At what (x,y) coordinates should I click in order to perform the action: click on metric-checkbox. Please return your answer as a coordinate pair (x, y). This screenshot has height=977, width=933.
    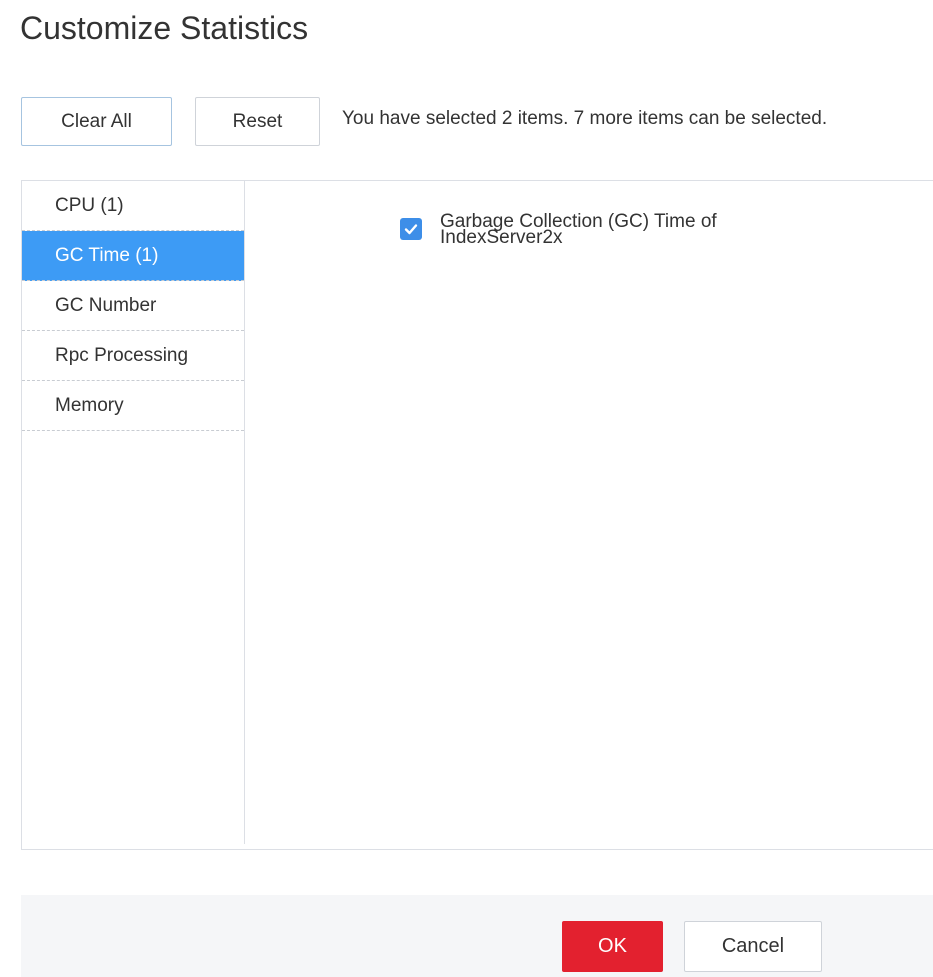
    Looking at the image, I should click on (411, 229).